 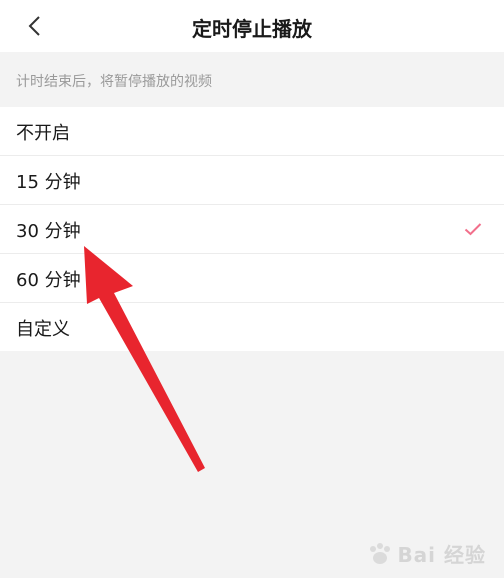 I want to click on option-off: 不开启, so click(x=252, y=131).